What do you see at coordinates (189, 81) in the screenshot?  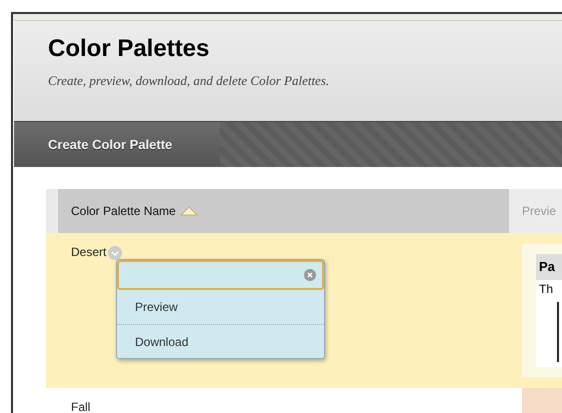 I see `page-subtitle: Create, preview, download, and delete Color Palettes.` at bounding box center [189, 81].